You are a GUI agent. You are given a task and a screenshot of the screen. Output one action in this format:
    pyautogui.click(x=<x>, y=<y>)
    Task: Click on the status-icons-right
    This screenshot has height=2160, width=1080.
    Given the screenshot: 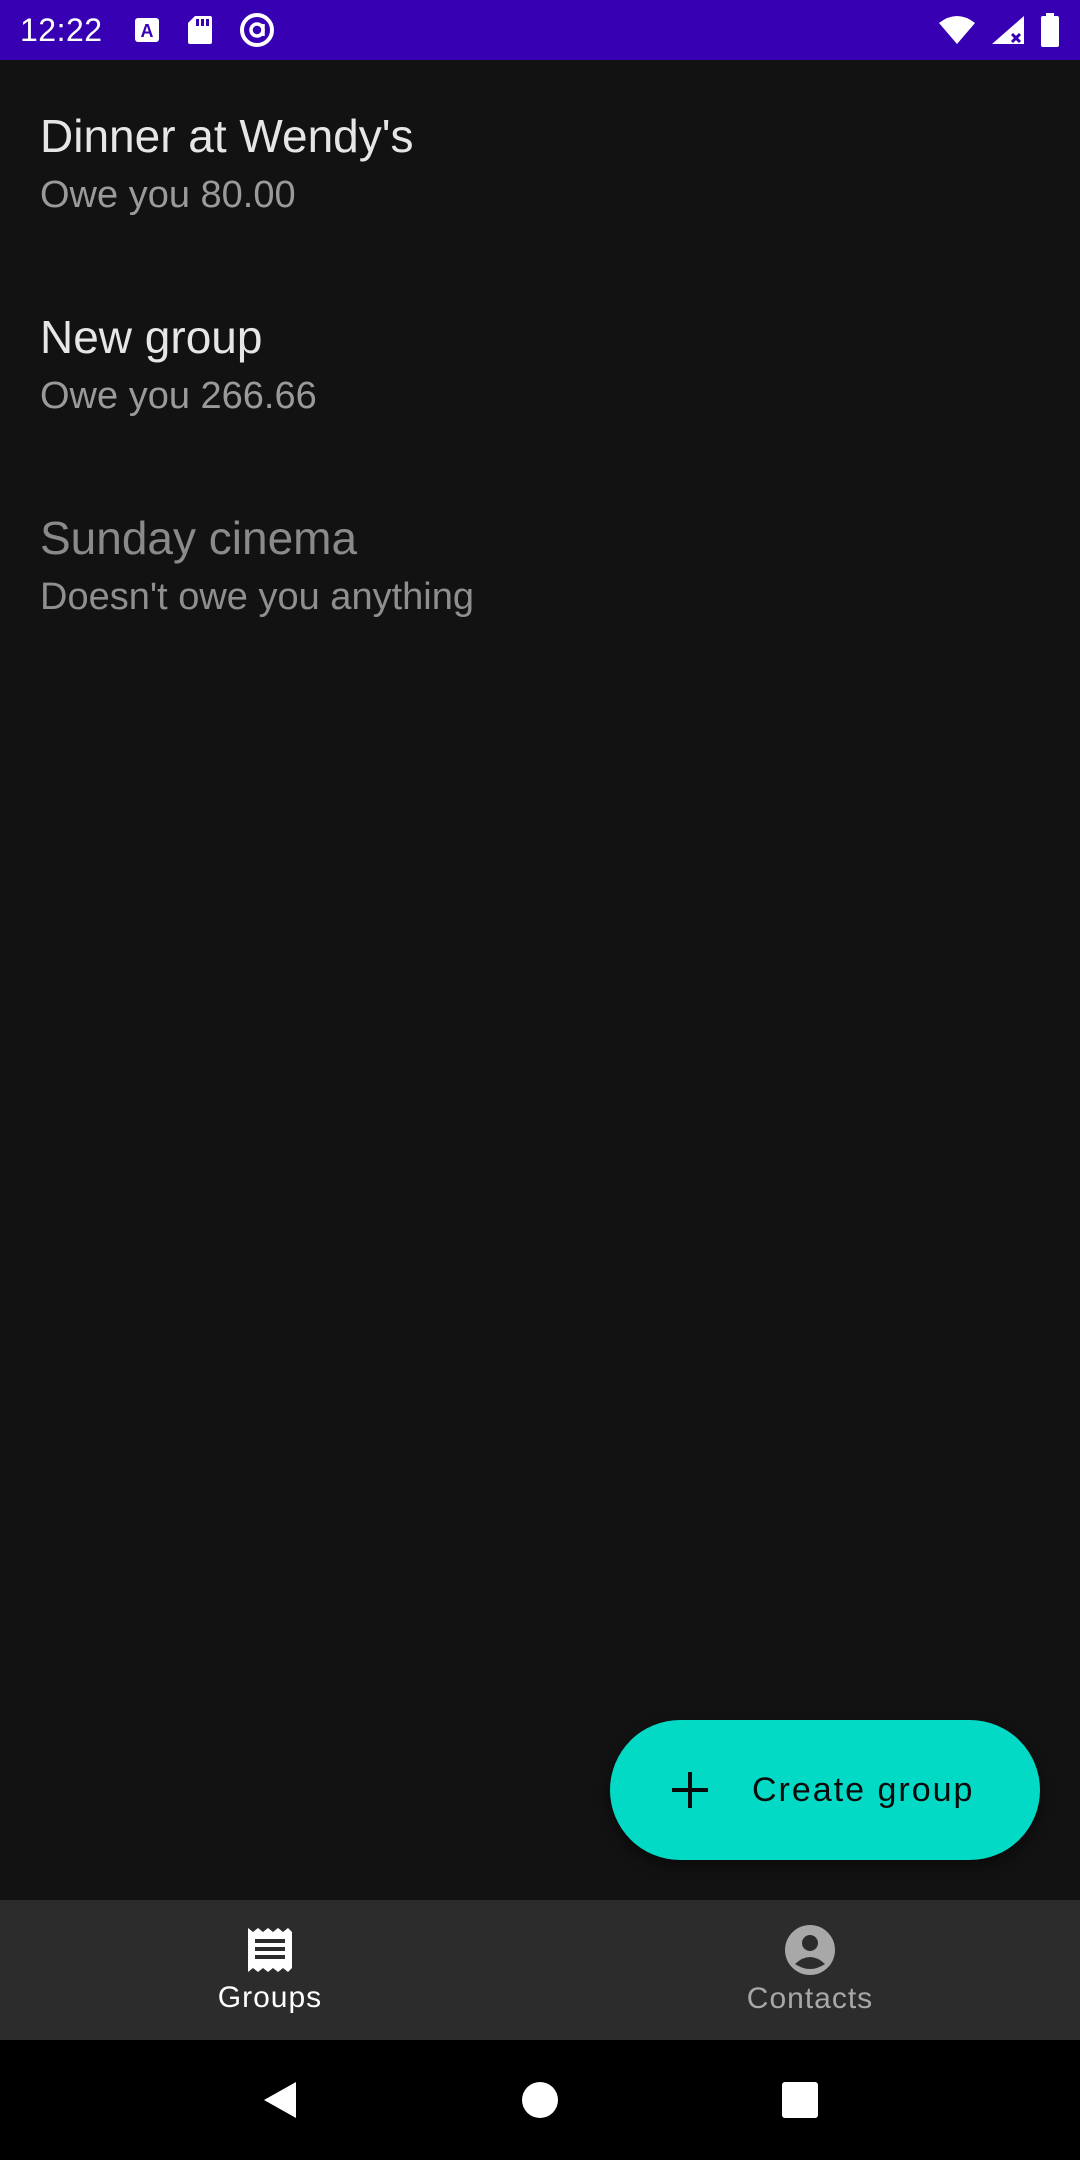 What is the action you would take?
    pyautogui.click(x=999, y=30)
    